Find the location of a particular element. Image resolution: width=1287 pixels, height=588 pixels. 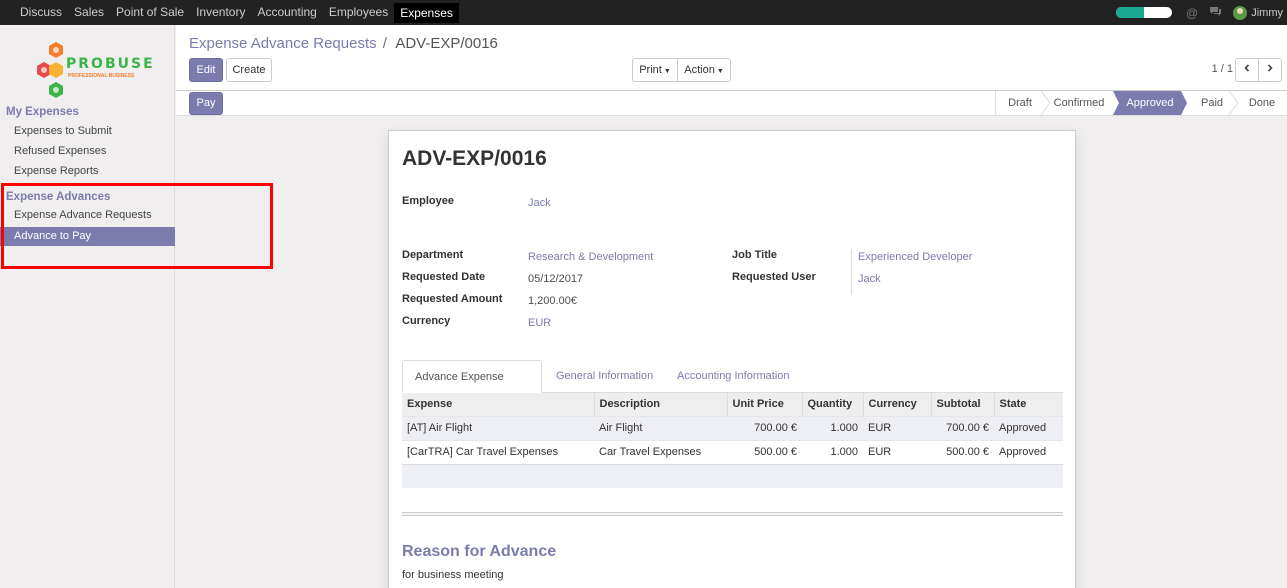

sidebar-item-expense-reports: Expense Reports is located at coordinates (87, 171).